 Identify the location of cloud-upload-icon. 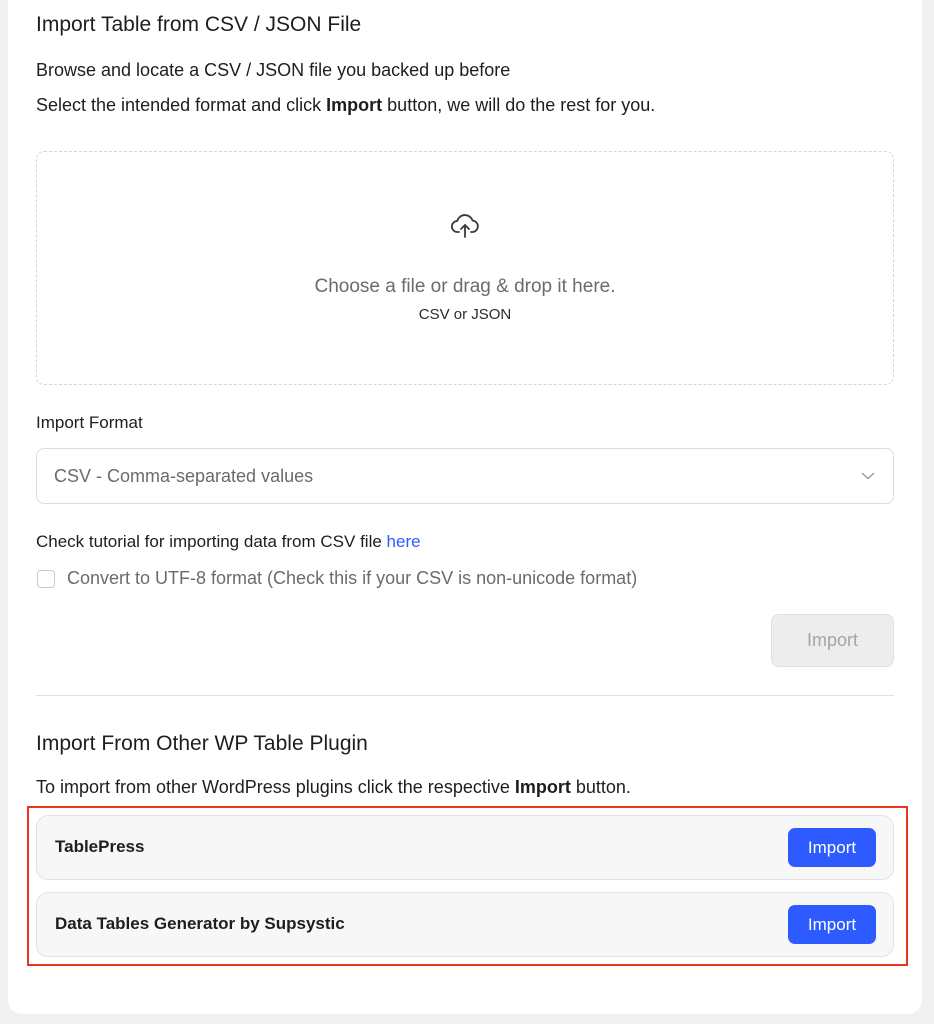
(465, 226).